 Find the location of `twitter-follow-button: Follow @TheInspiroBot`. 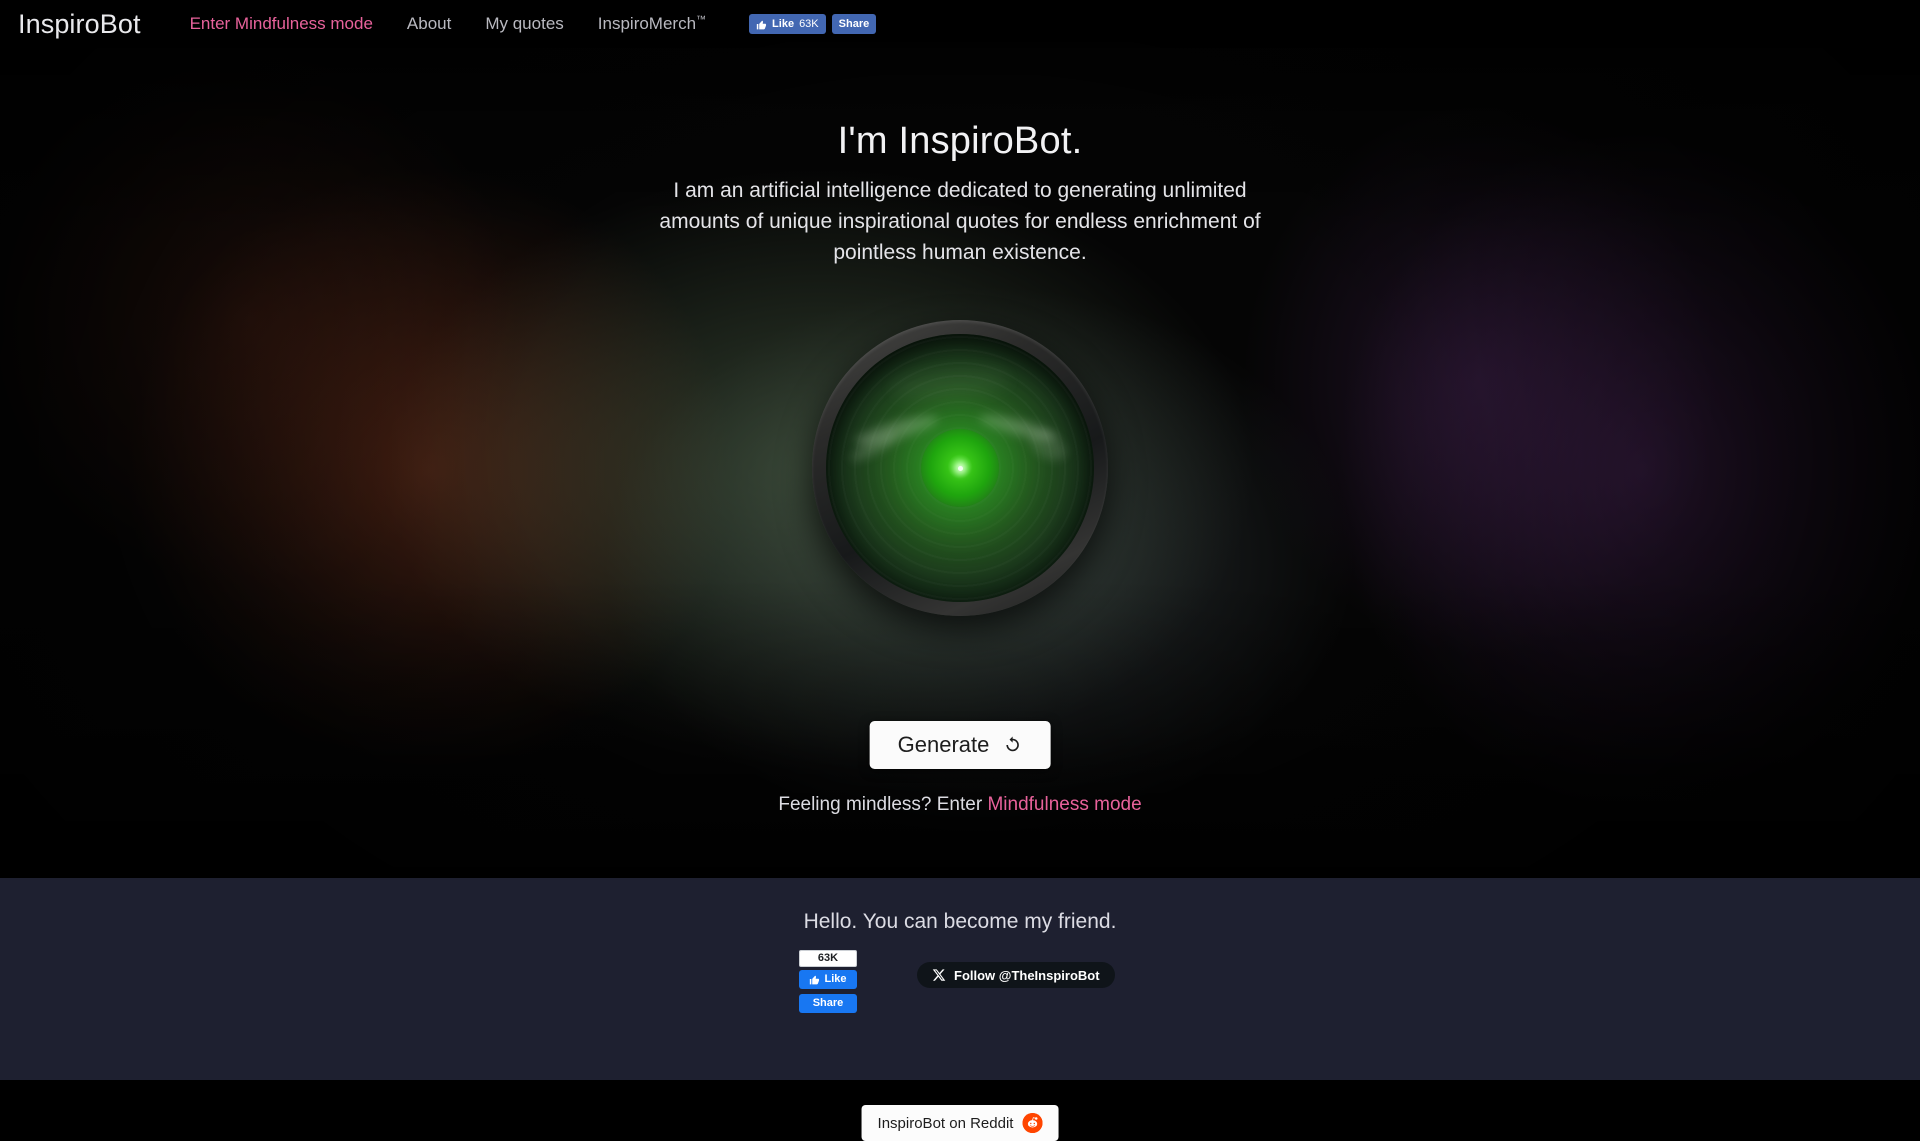

twitter-follow-button: Follow @TheInspiroBot is located at coordinates (1016, 975).